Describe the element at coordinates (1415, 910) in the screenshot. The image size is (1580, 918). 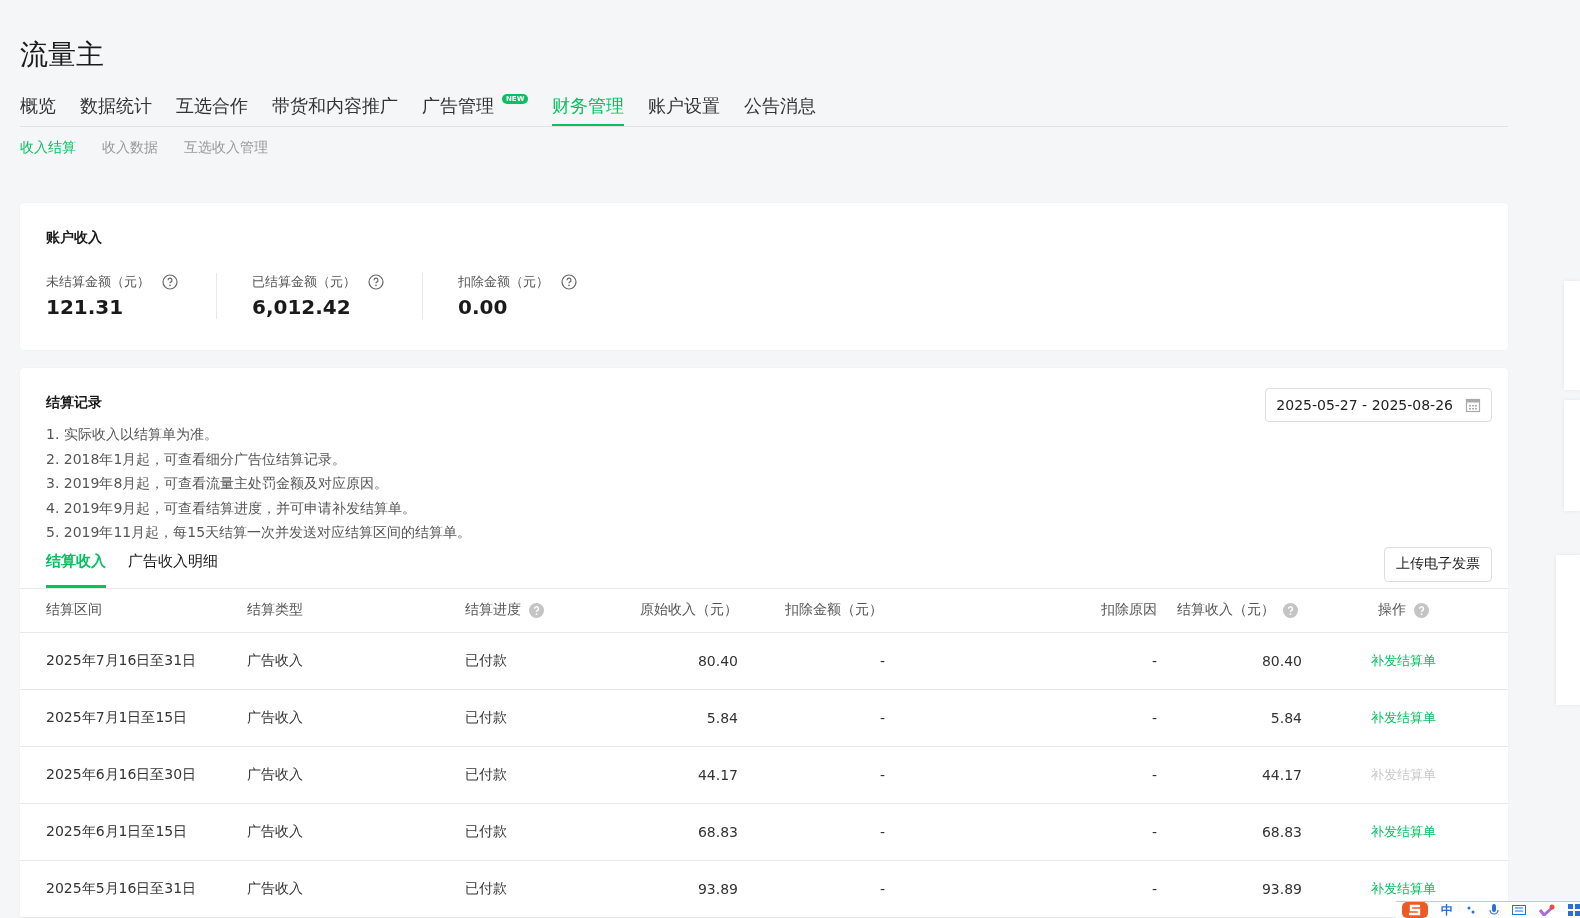
I see `ime-logo-icon` at that location.